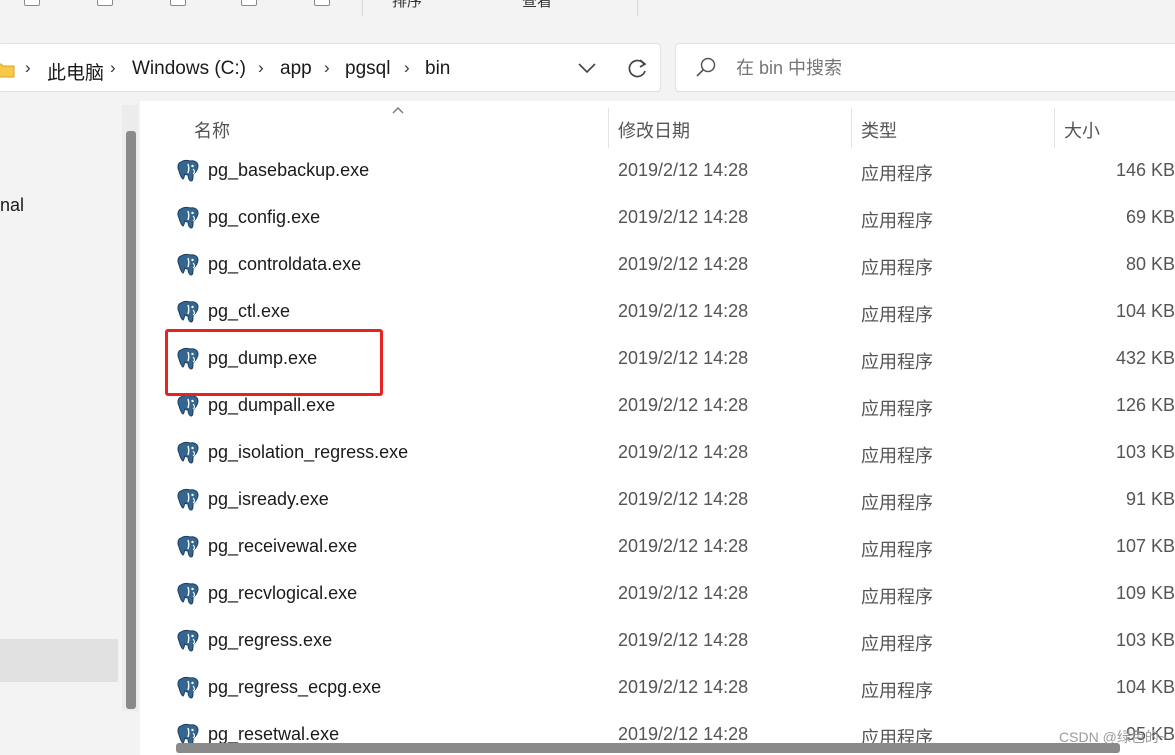 Image resolution: width=1175 pixels, height=755 pixels. Describe the element at coordinates (322, 3) in the screenshot. I see `delete-icon` at that location.